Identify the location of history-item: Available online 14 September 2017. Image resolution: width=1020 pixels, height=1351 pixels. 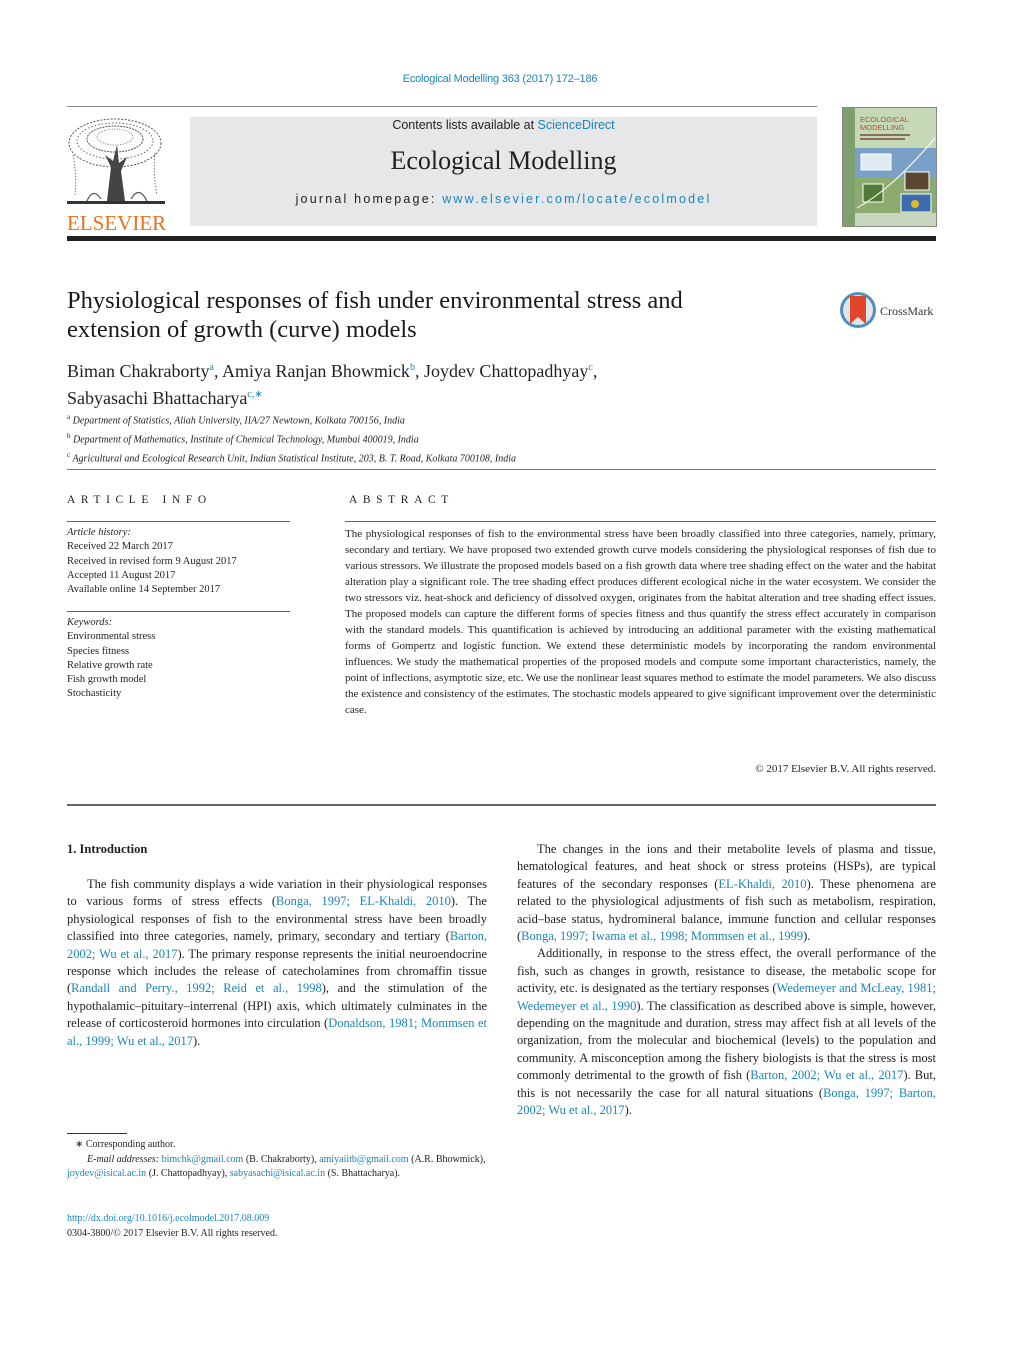
(144, 590).